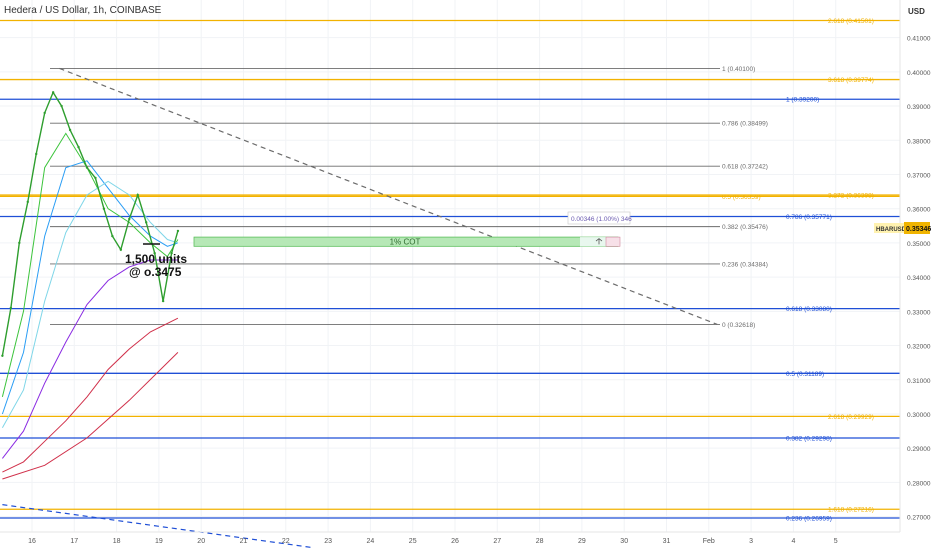  What do you see at coordinates (371, 541) in the screenshot?
I see `x-tick-label: 24` at bounding box center [371, 541].